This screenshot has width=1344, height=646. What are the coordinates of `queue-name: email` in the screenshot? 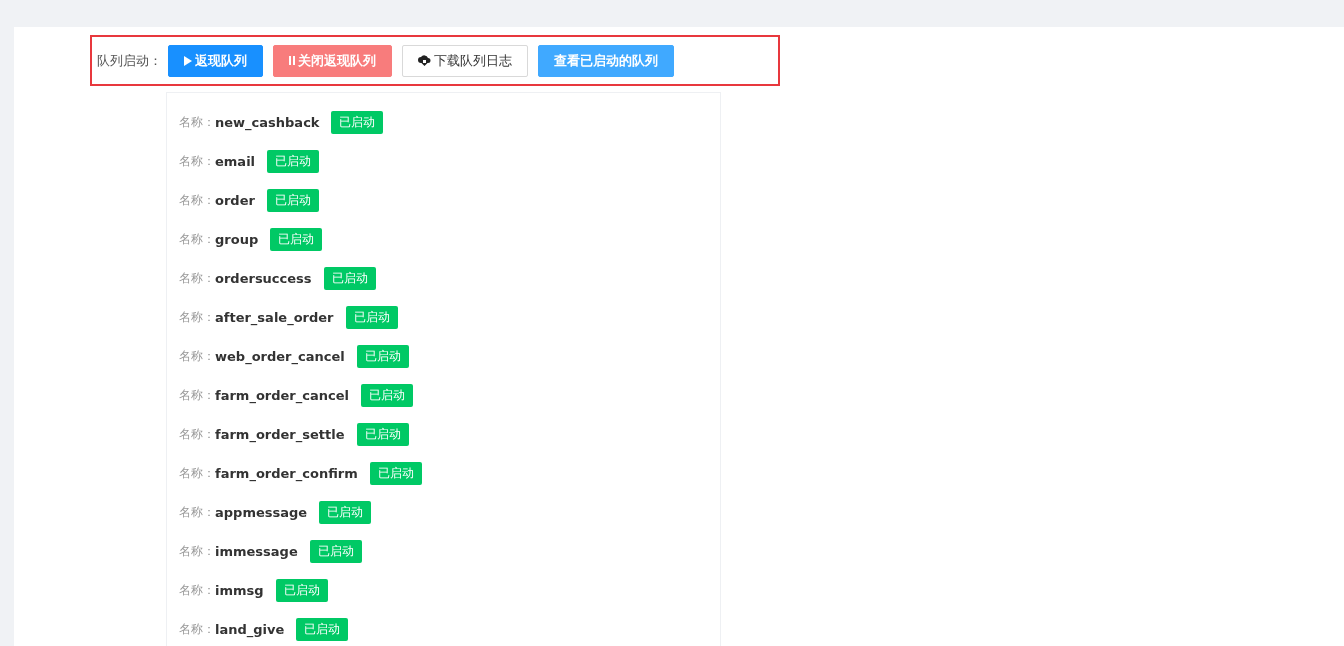 It's located at (235, 161).